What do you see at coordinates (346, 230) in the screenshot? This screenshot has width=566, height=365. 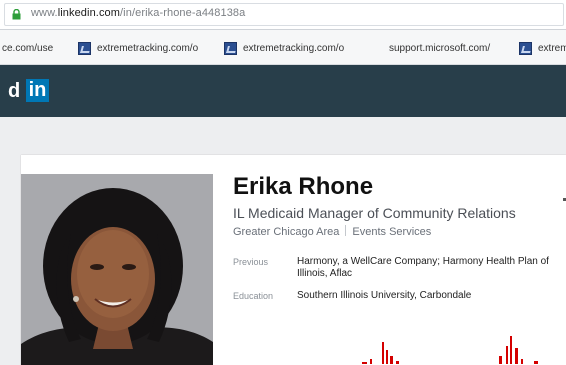 I see `divider` at bounding box center [346, 230].